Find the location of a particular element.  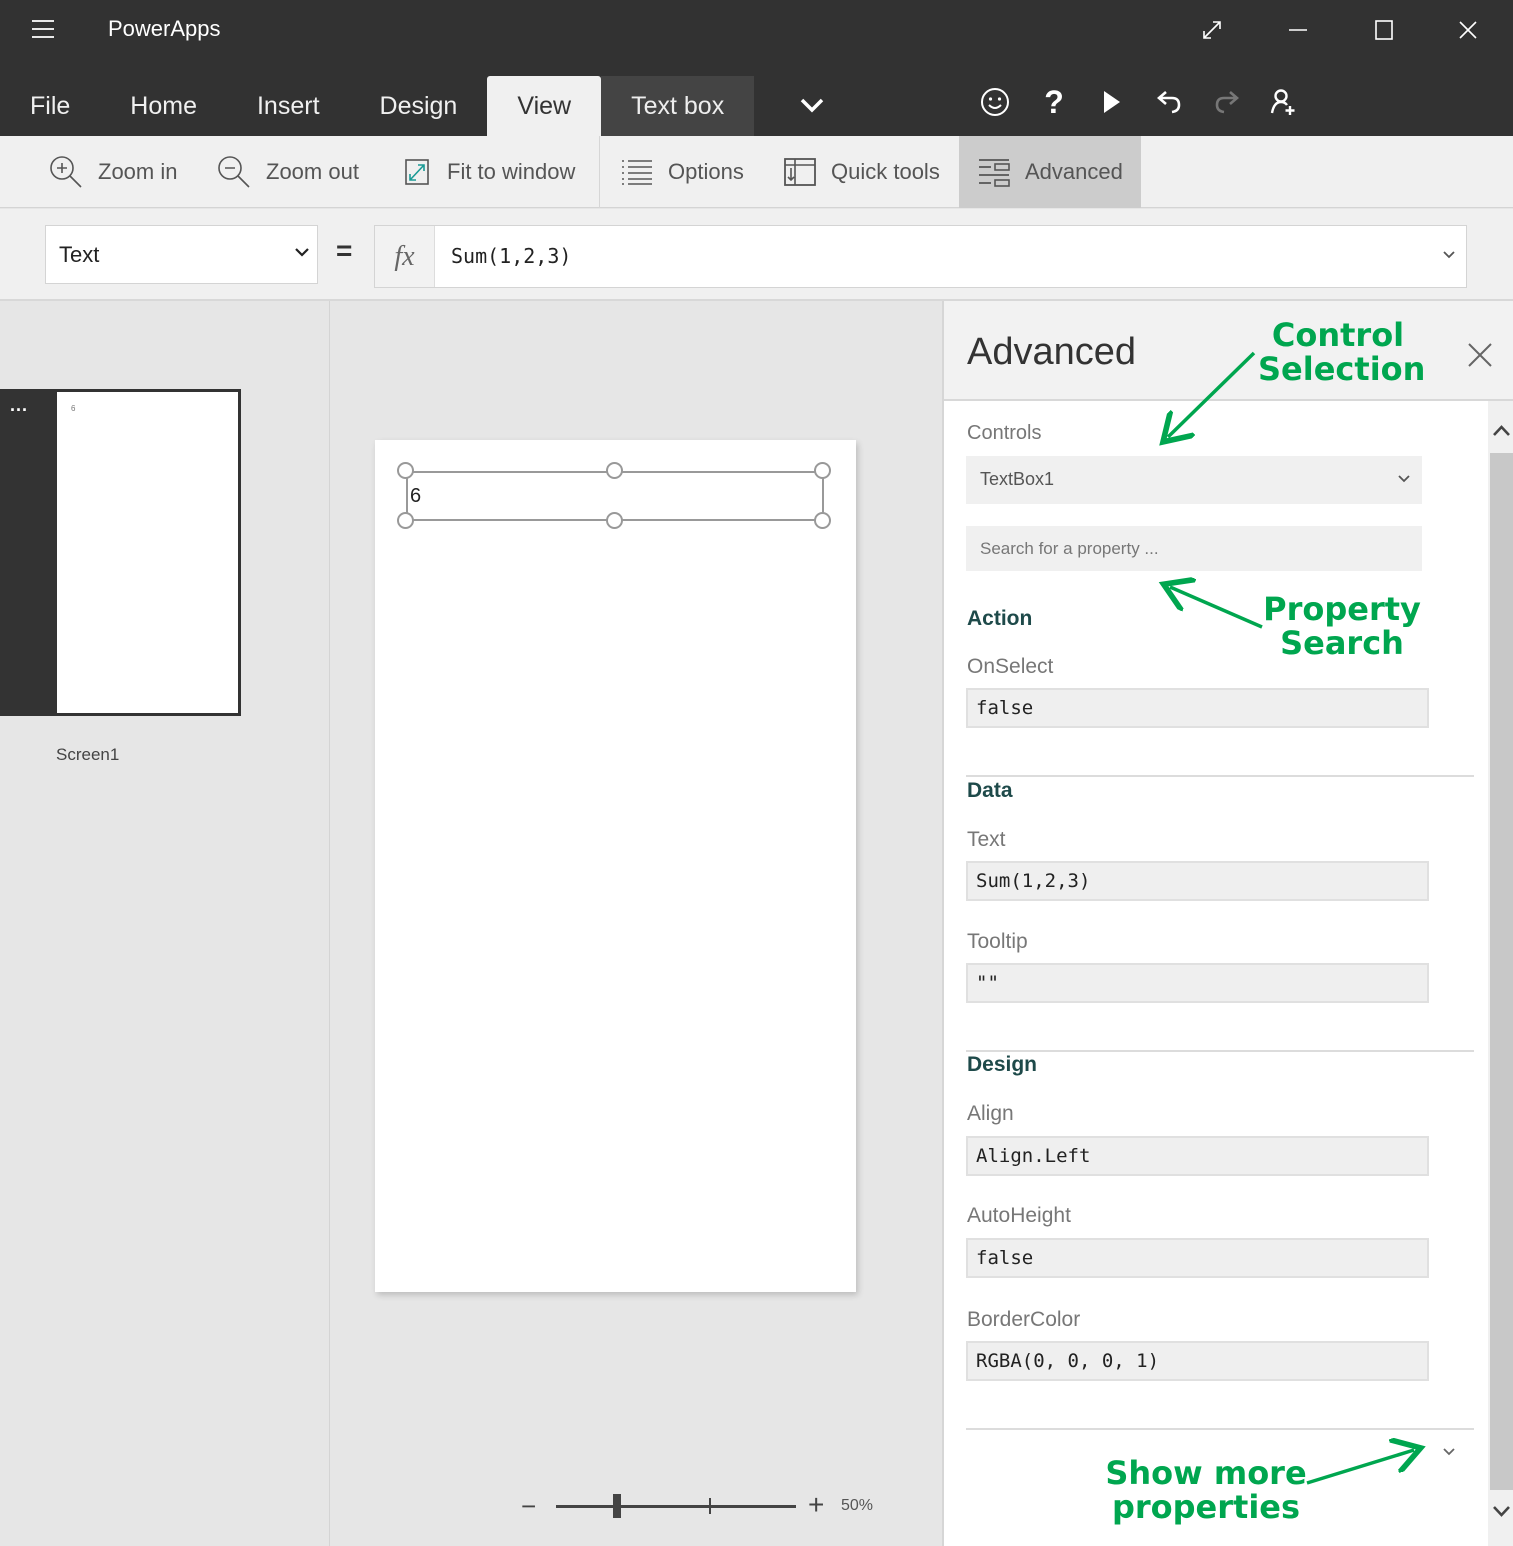

show-more-properties-chevron-icon is located at coordinates (1449, 1452).